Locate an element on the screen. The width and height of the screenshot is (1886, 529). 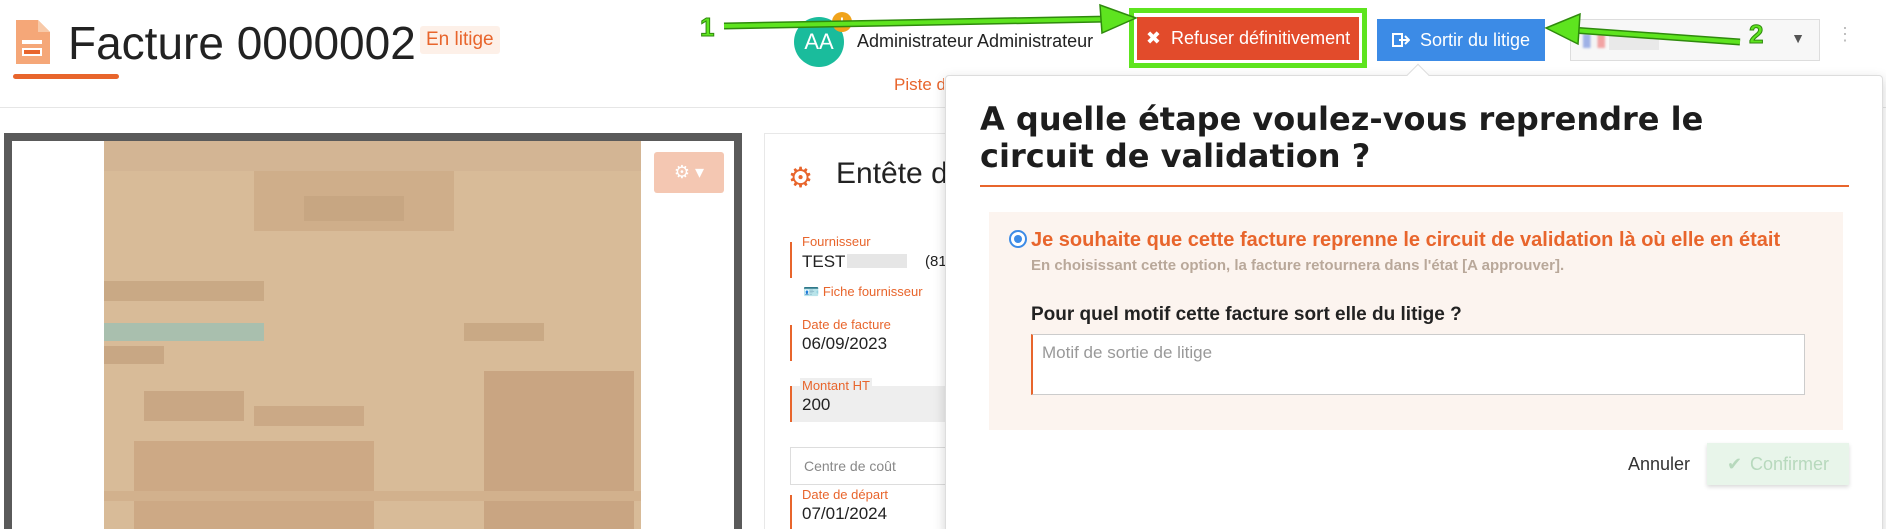
annotation-label-1: 1 is located at coordinates (707, 27).